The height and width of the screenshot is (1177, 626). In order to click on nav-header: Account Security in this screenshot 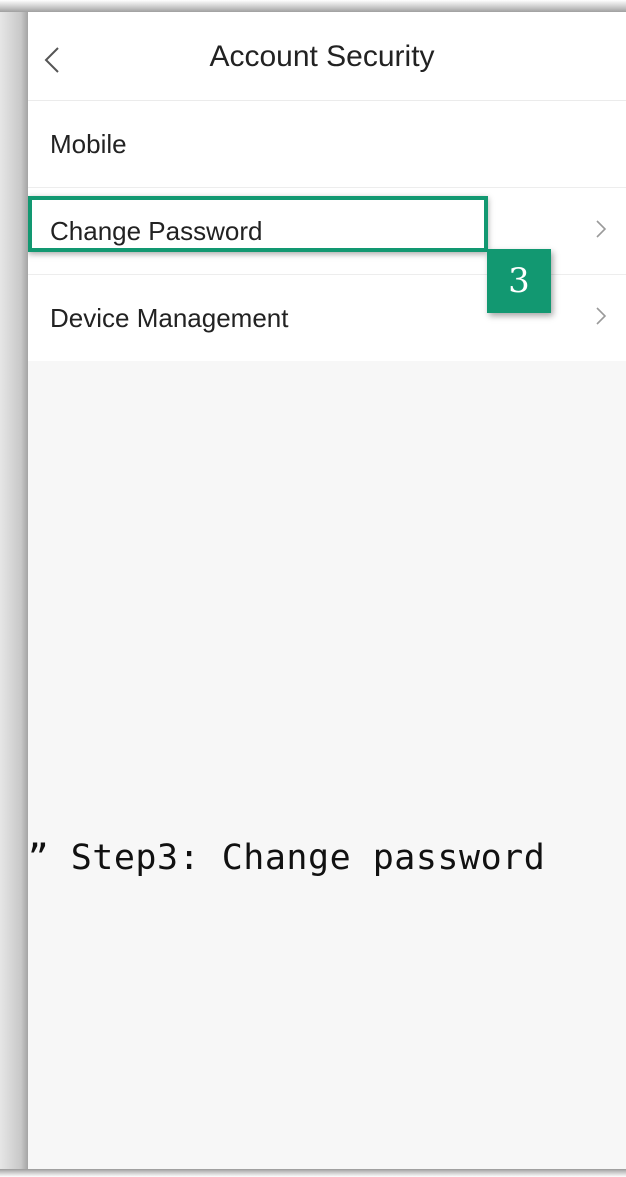, I will do `click(327, 56)`.